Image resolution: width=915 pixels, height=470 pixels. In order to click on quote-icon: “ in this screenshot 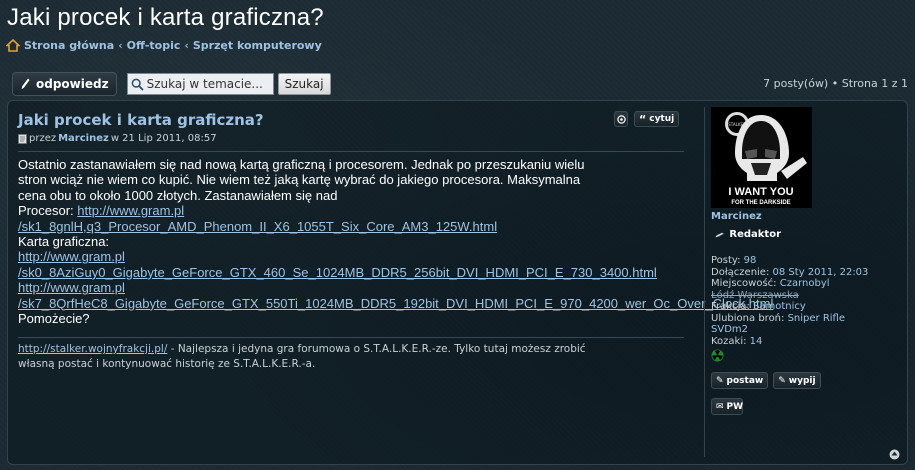, I will do `click(643, 119)`.